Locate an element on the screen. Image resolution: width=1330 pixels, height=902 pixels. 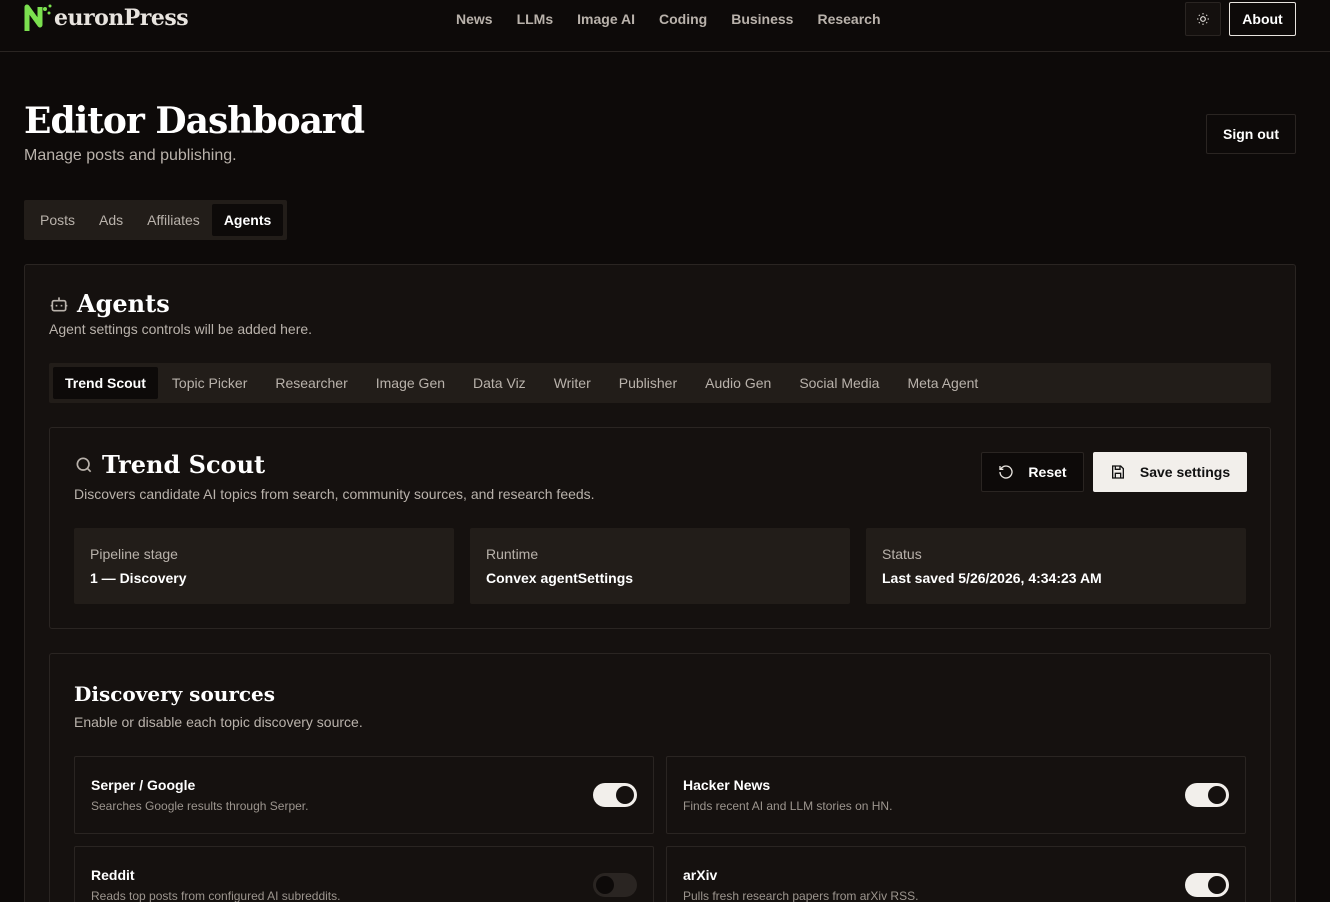
agent-tab-trend-scout: Trend Scout is located at coordinates (105, 383).